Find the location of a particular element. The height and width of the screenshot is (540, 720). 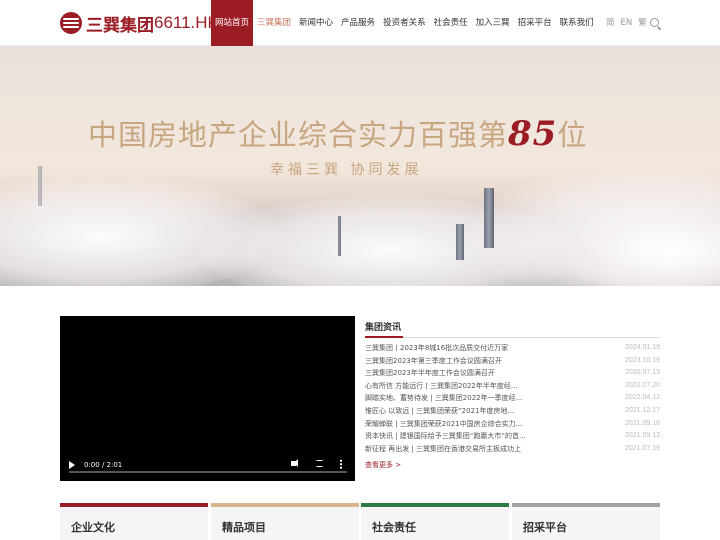

tower-icon is located at coordinates (40, 186).